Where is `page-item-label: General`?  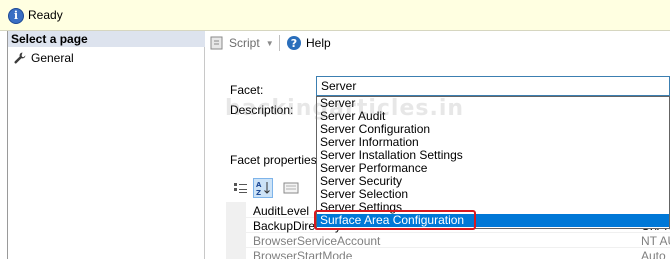
page-item-label: General is located at coordinates (52, 58).